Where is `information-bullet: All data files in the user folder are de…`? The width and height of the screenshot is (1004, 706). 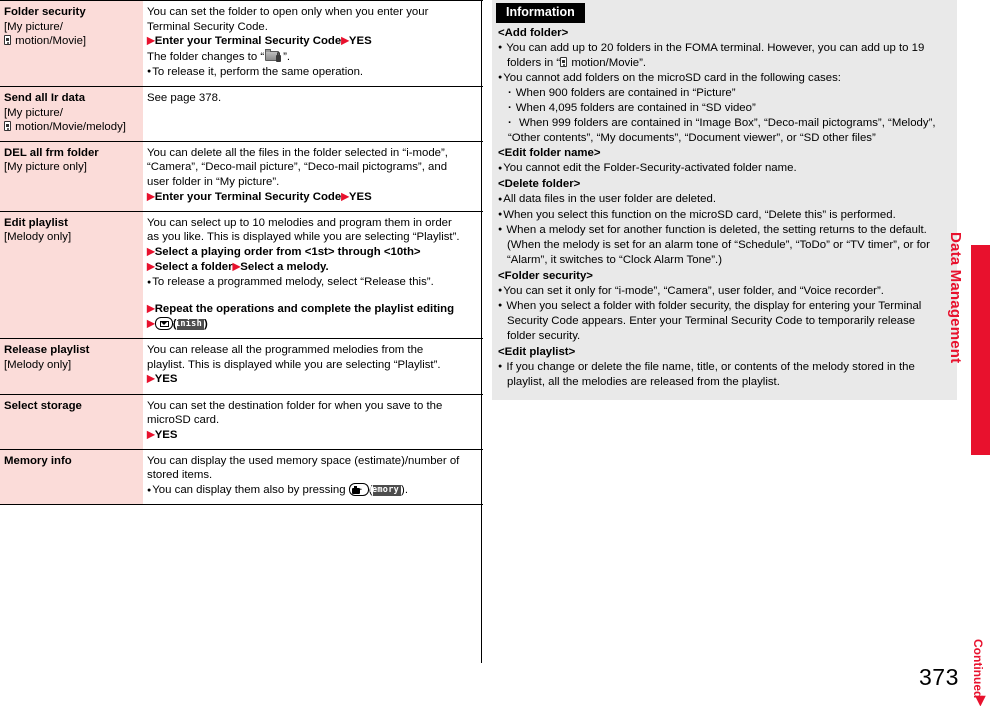
information-bullet: All data files in the user folder are de… is located at coordinates (723, 199).